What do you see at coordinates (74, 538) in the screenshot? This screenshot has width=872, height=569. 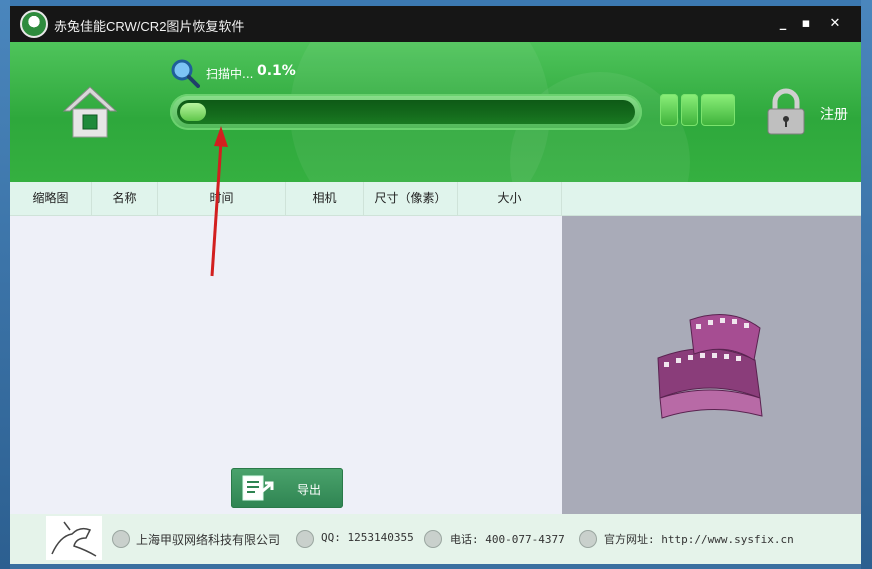 I see `horse-logo-icon` at bounding box center [74, 538].